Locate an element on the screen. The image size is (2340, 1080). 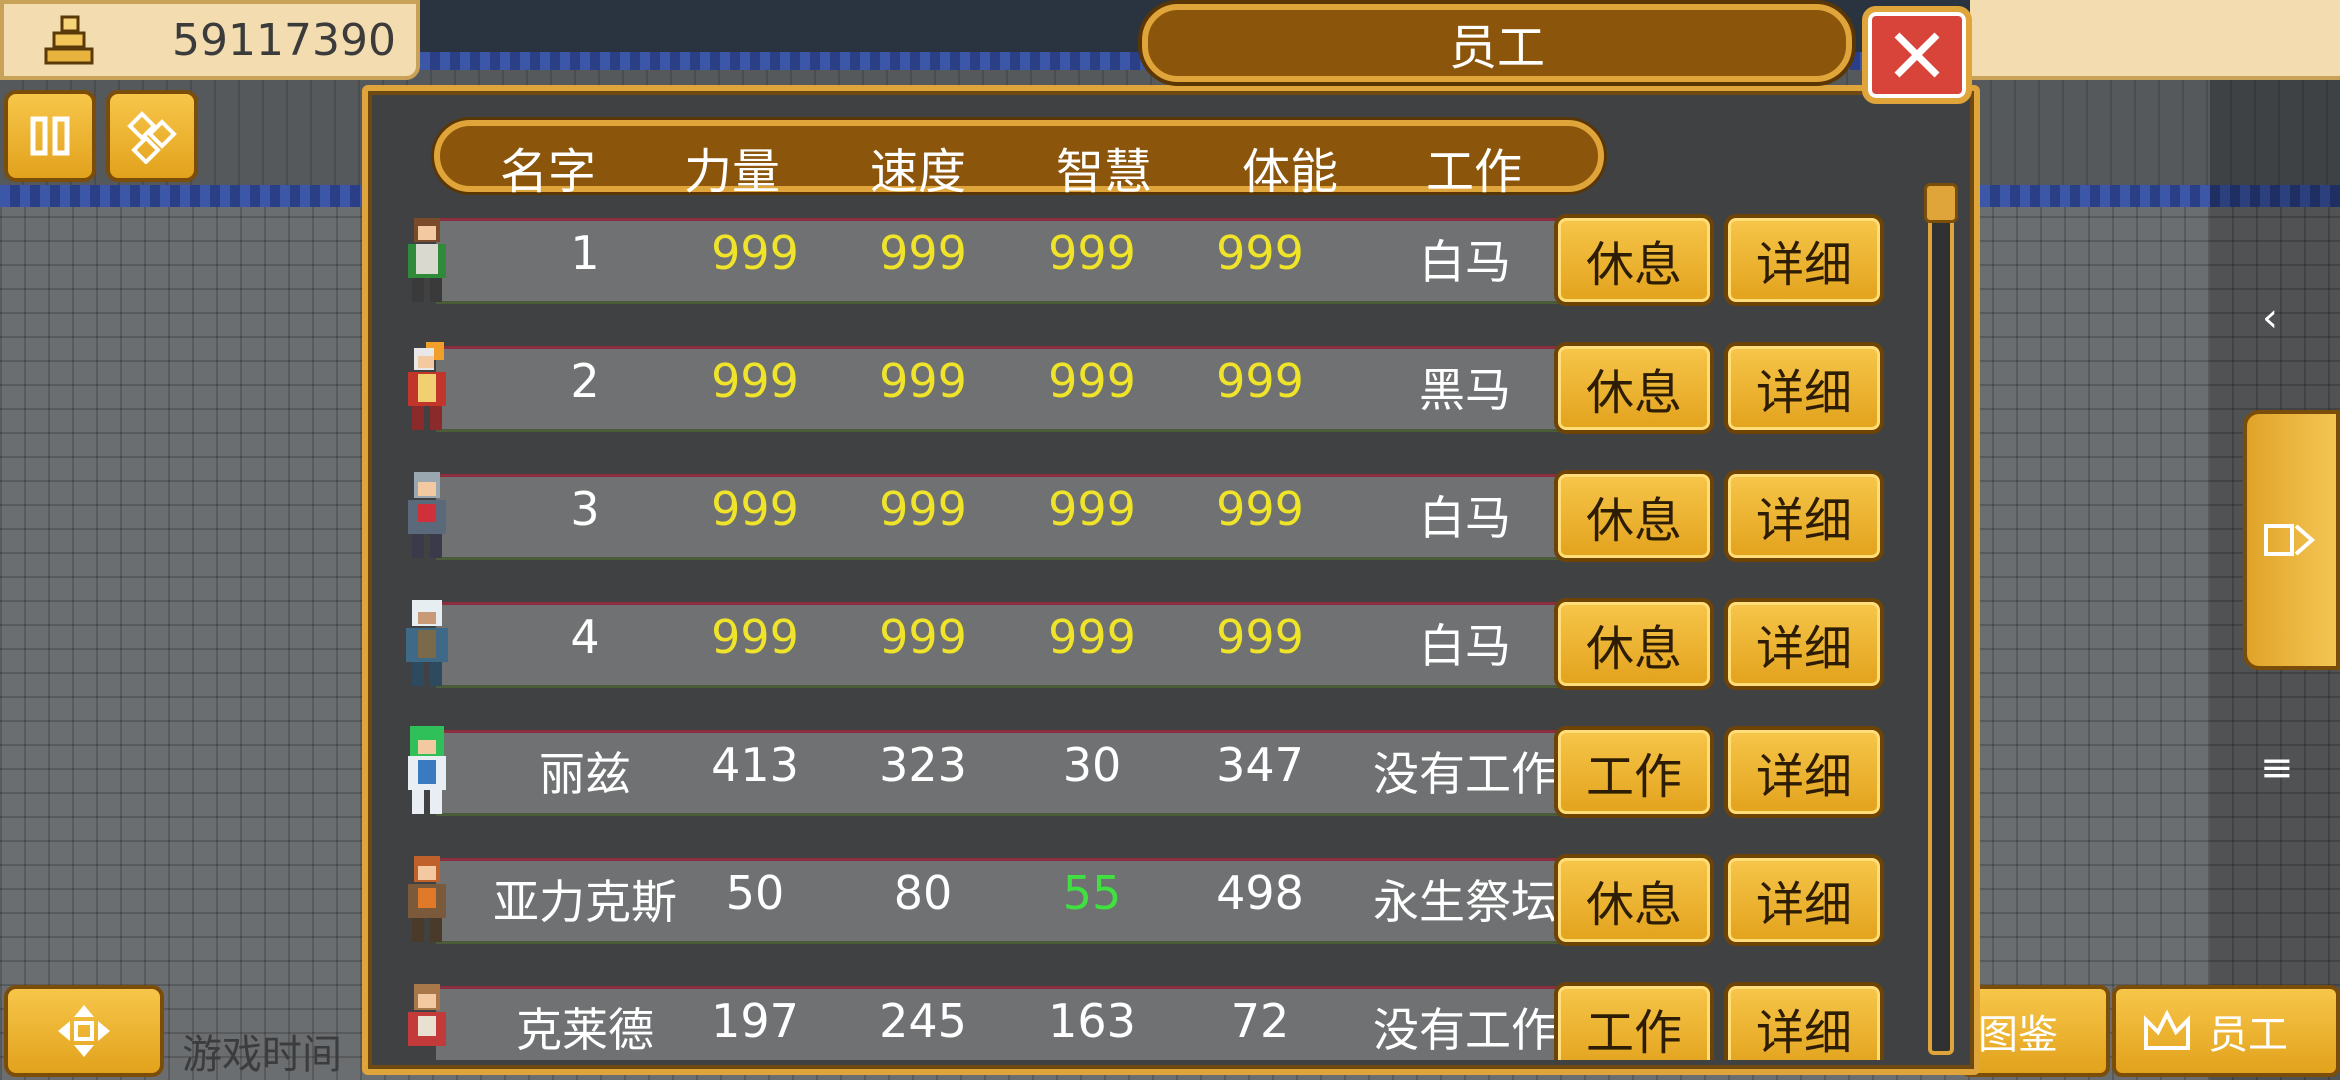
header-strength: 力量 is located at coordinates (731, 172).